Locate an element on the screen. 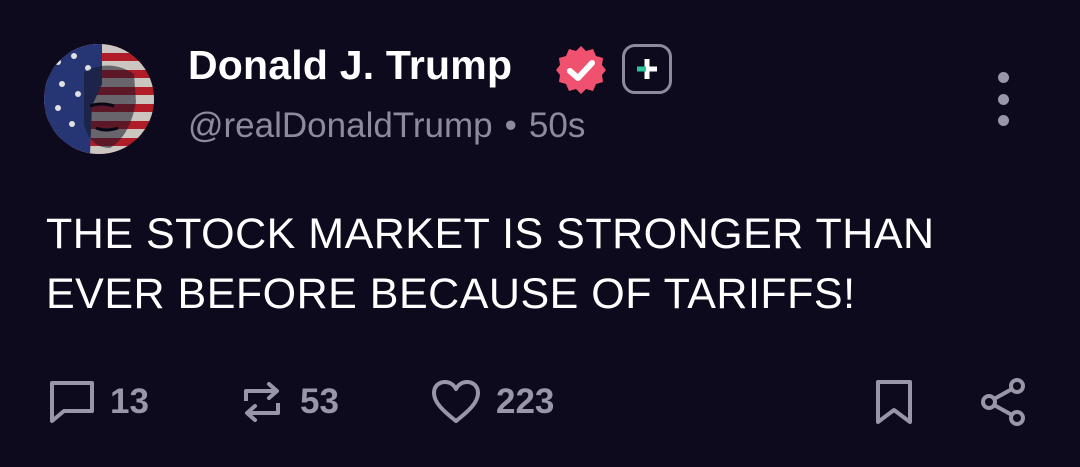  repost-count: 53 is located at coordinates (319, 401).